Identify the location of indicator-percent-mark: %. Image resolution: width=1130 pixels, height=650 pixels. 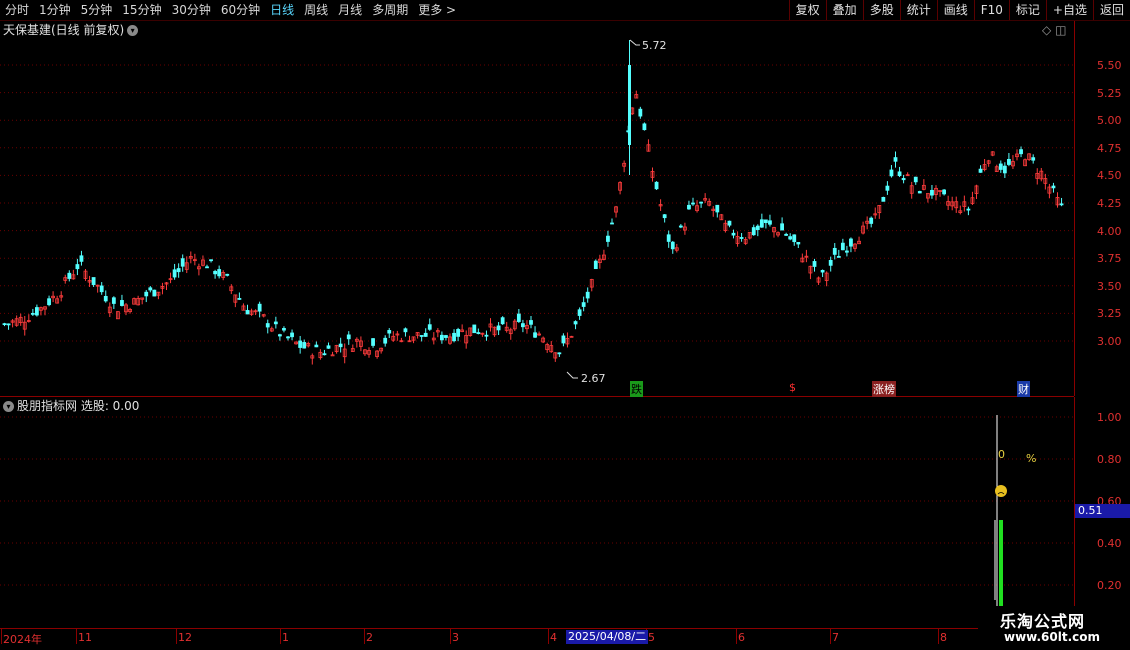
(1031, 458).